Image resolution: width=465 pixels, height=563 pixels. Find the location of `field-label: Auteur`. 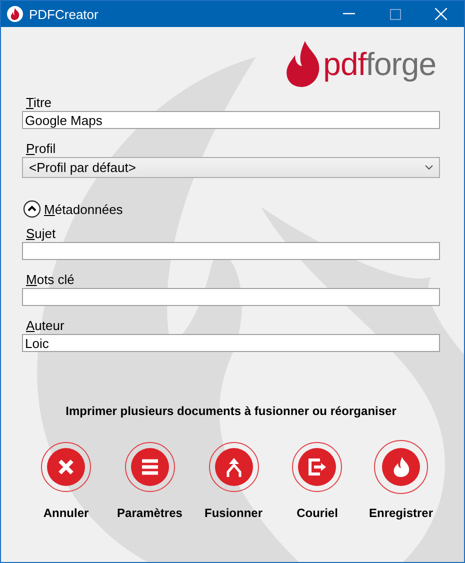

field-label: Auteur is located at coordinates (46, 325).